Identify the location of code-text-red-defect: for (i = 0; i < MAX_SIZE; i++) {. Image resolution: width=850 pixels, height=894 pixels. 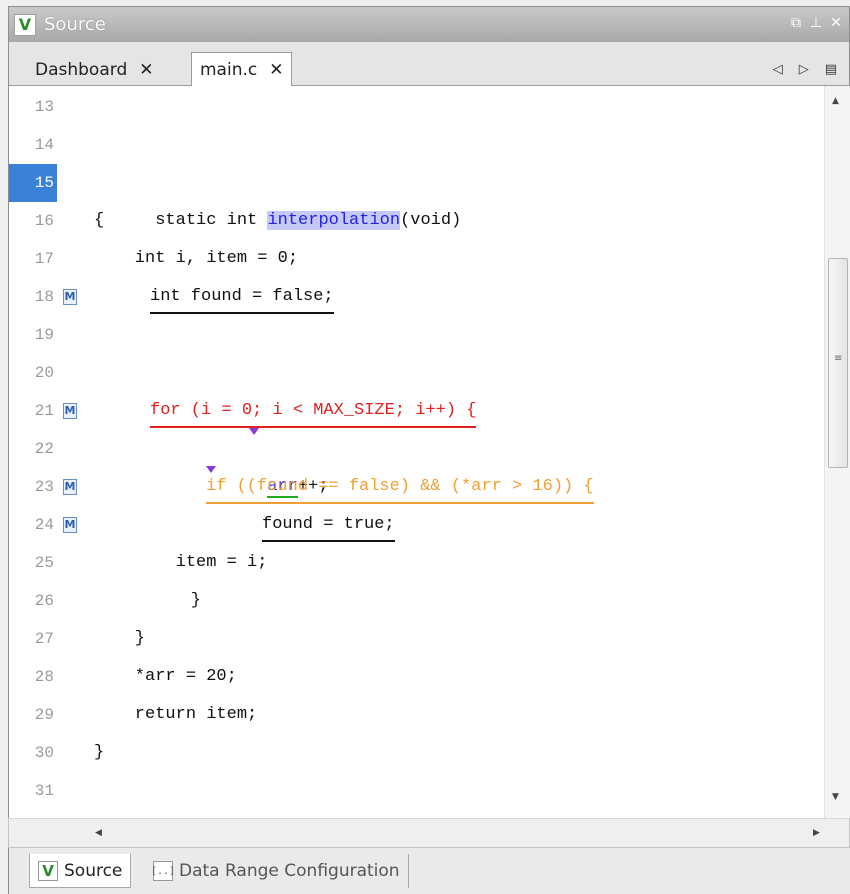
(313, 411).